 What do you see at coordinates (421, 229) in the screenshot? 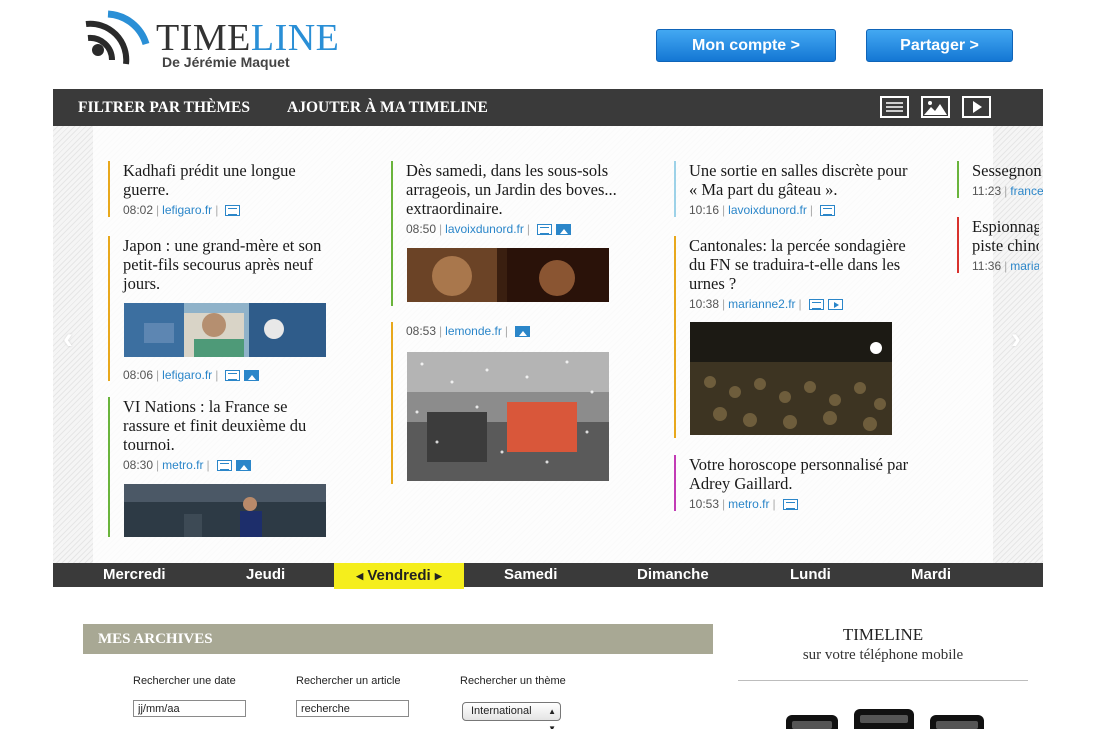
I see `news-time: 08:50` at bounding box center [421, 229].